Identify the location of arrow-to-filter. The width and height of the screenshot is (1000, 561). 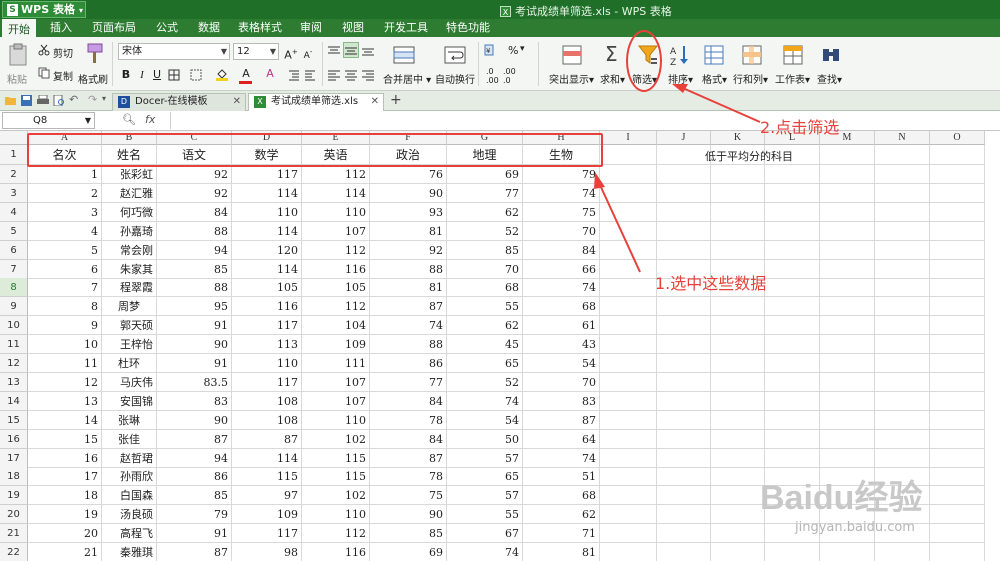
(722, 105).